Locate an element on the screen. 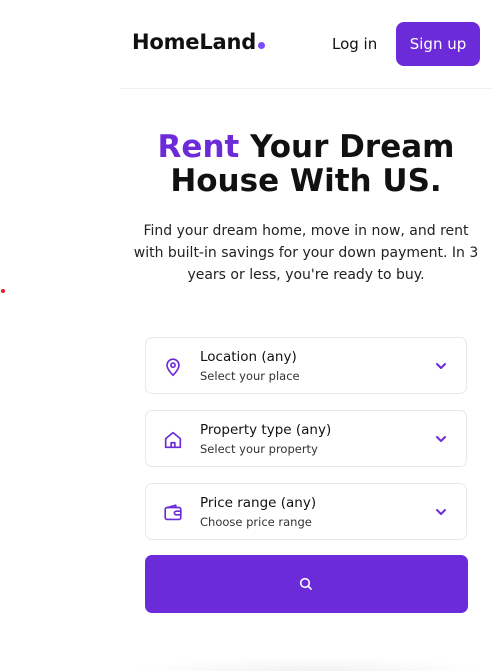 The image size is (492, 671). search-button is located at coordinates (306, 584).